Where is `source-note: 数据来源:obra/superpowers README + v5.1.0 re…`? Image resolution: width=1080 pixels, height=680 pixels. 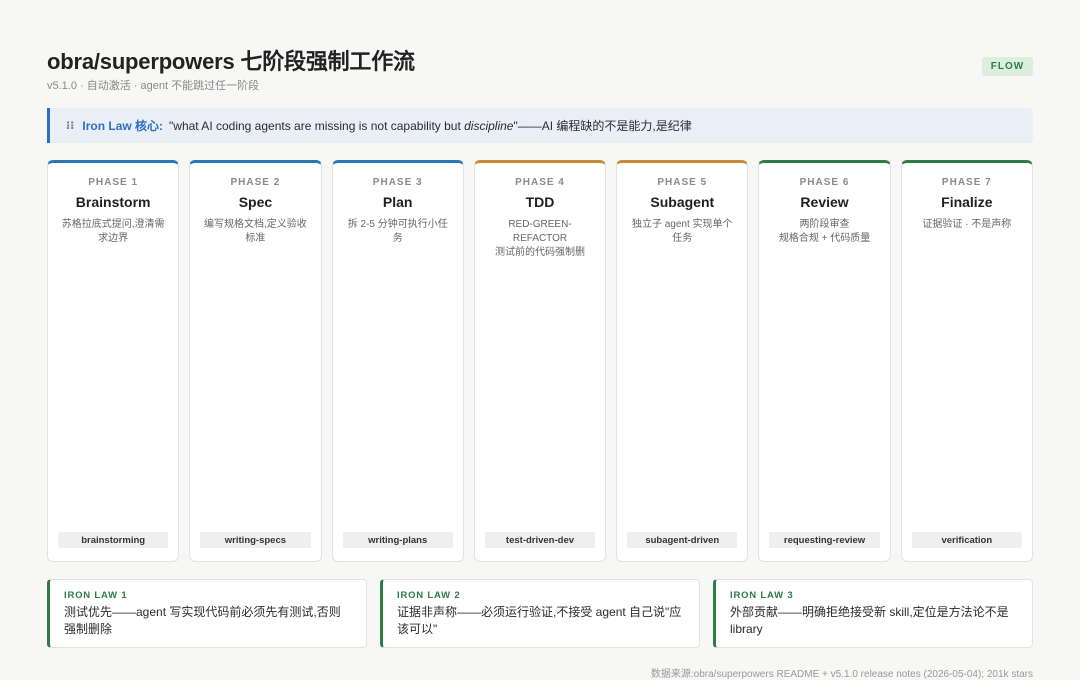
source-note: 数据来源:obra/superpowers README + v5.1.0 re… is located at coordinates (841, 674).